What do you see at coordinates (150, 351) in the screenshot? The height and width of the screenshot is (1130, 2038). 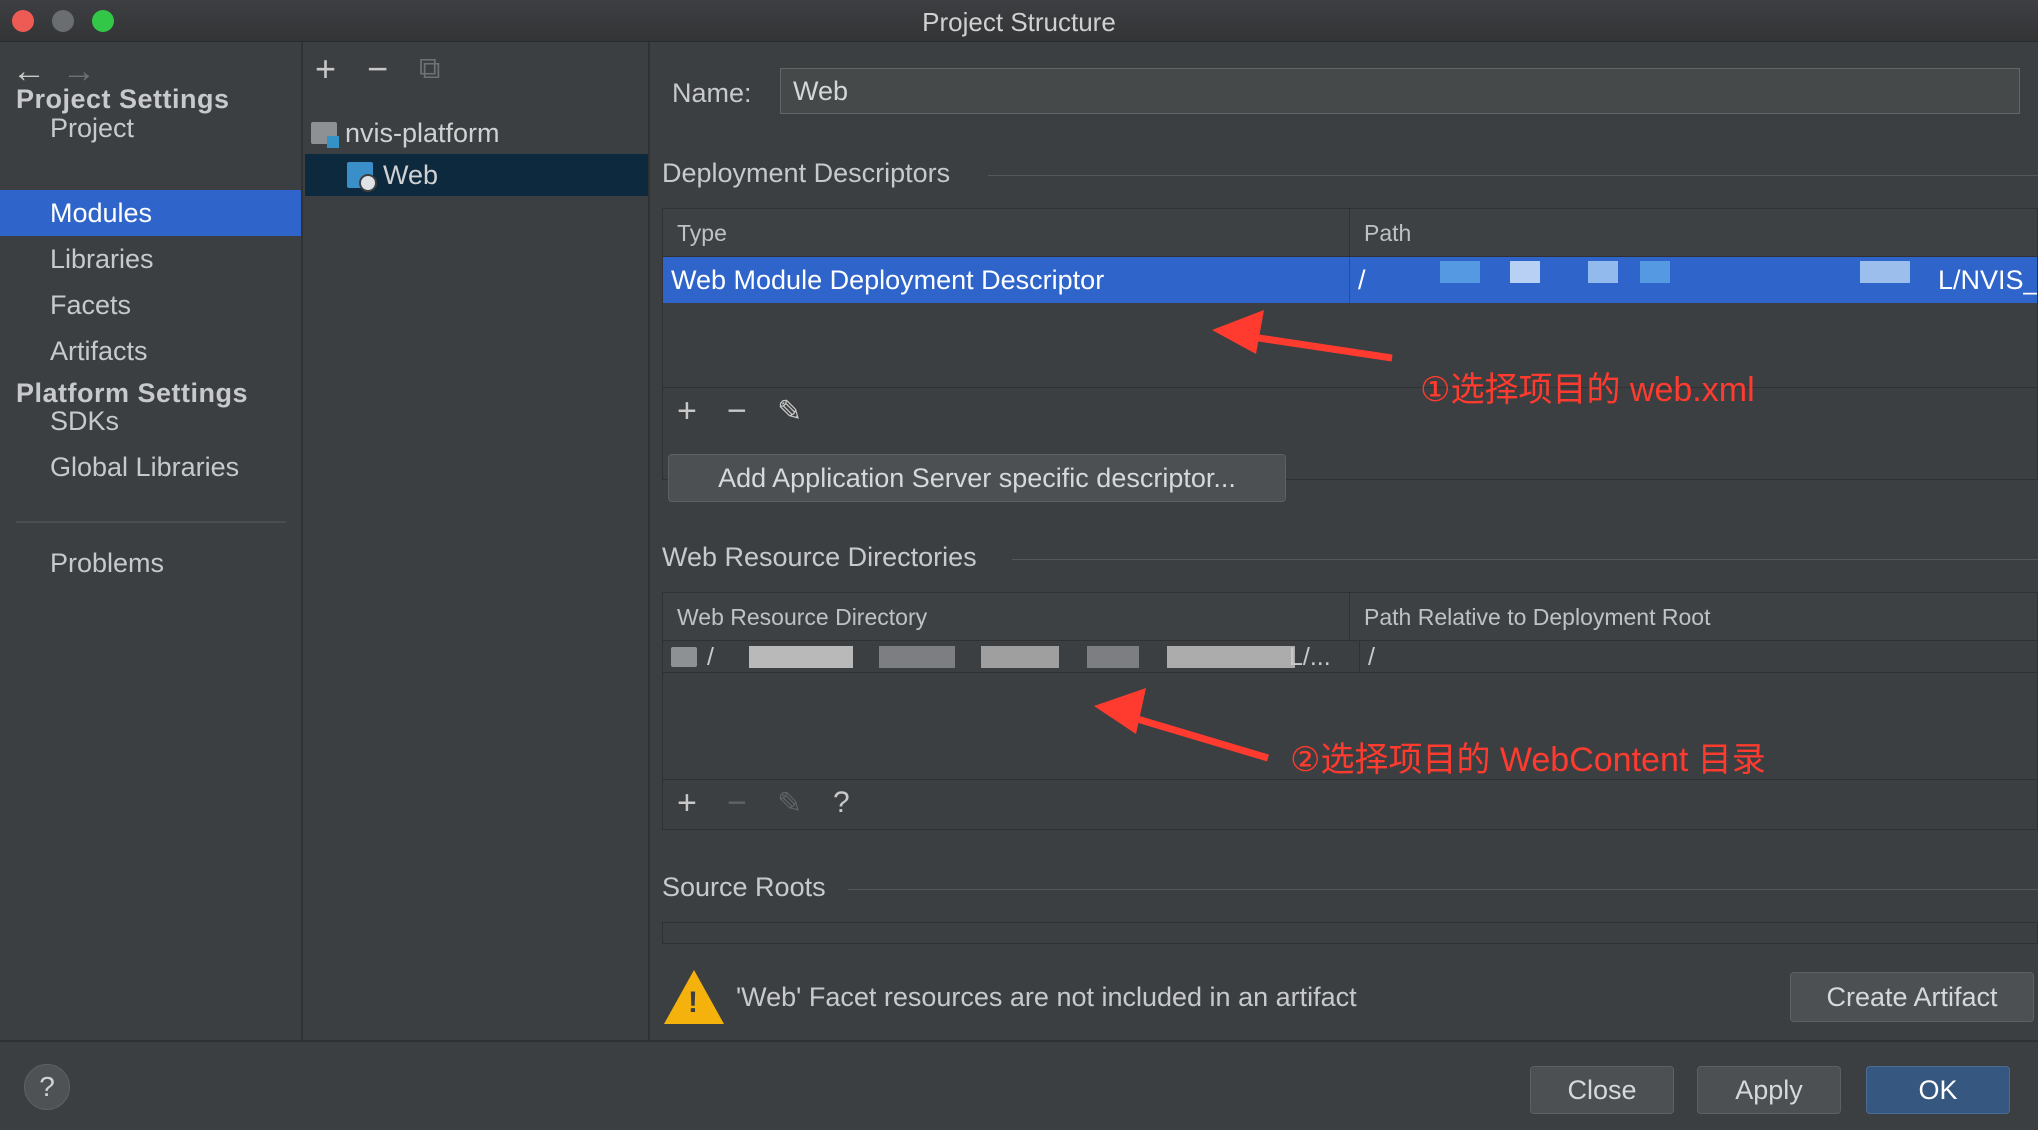 I see `sidebar-item-artifacts: Artifacts` at bounding box center [150, 351].